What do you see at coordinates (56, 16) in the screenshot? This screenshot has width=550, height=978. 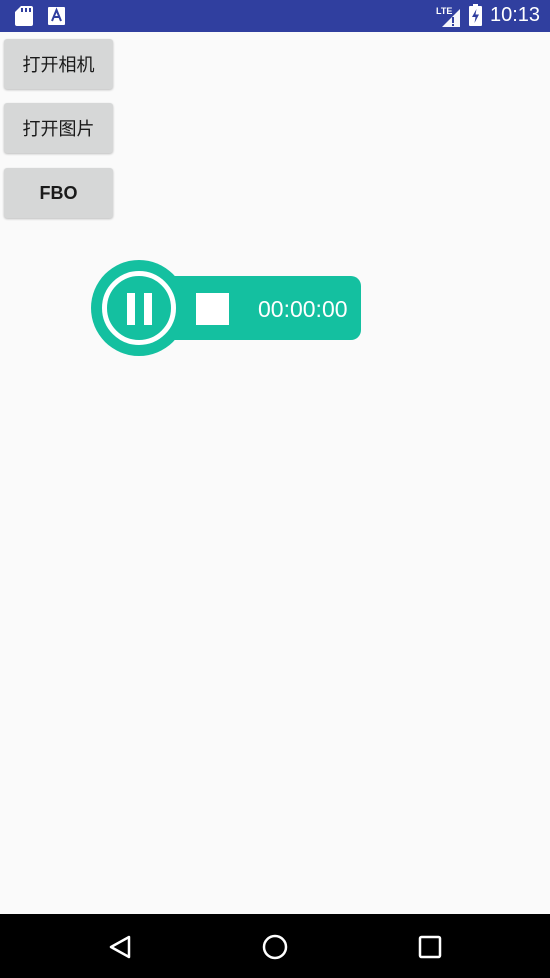 I see `a-notification-icon` at bounding box center [56, 16].